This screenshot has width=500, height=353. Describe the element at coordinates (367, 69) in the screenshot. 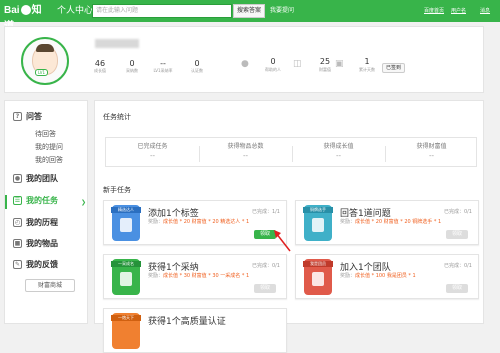

I see `stat-label: 累计天数` at that location.